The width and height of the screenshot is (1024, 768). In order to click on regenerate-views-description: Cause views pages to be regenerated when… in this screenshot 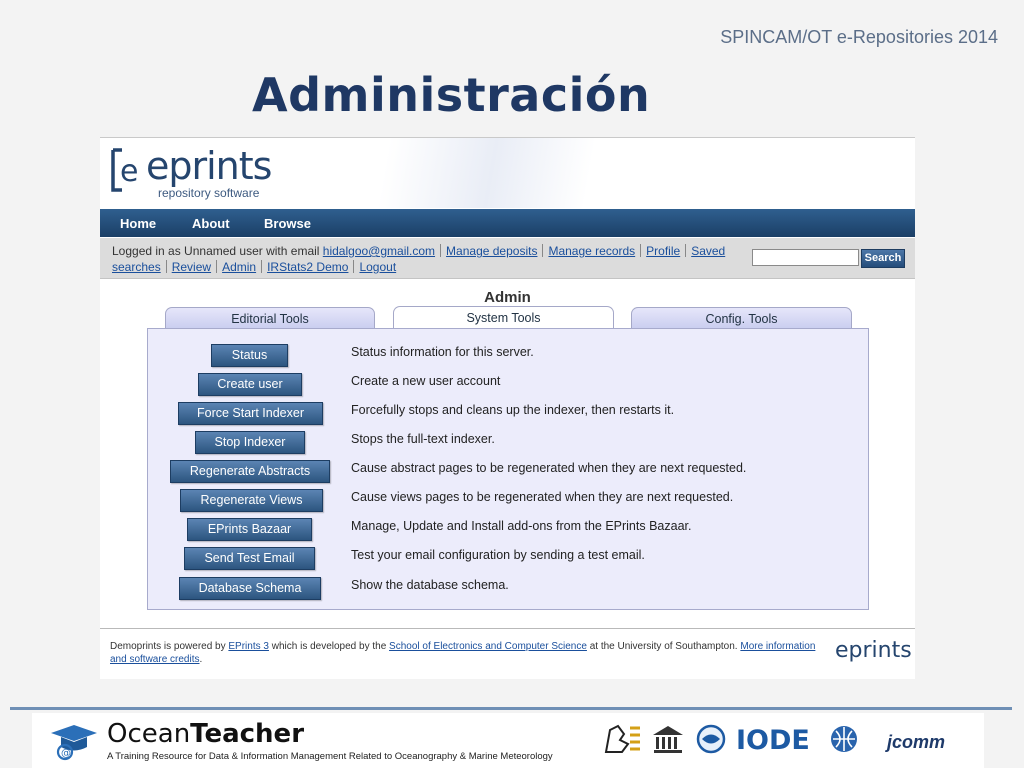, I will do `click(542, 497)`.